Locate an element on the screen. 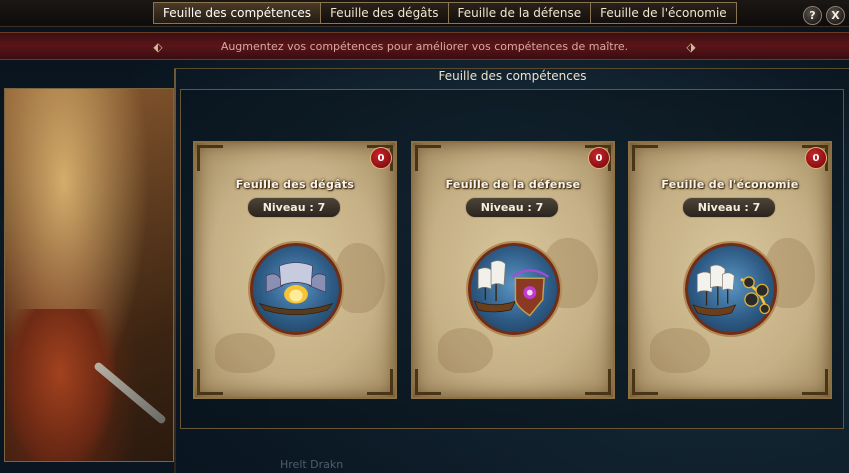 This screenshot has height=473, width=849. vertical-divider is located at coordinates (175, 270).